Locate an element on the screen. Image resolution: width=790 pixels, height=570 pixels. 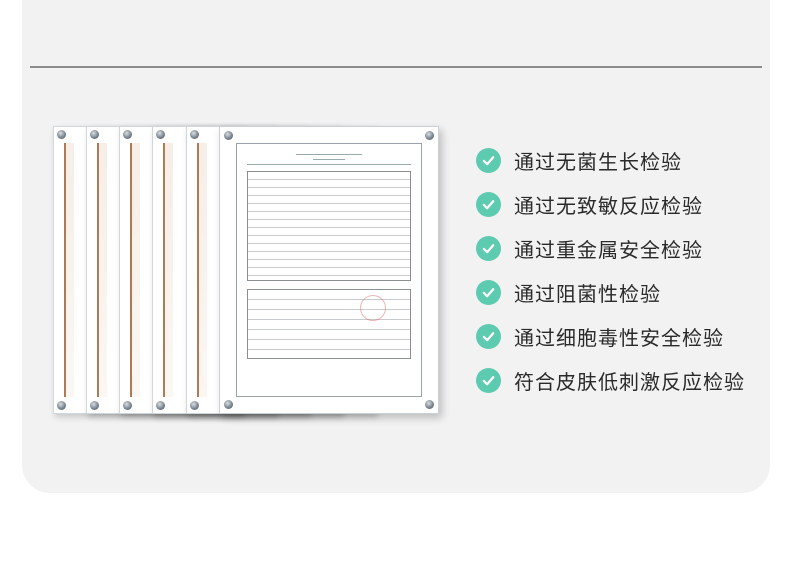
checklist-item-label: 通过细胞毒性安全检验 is located at coordinates (619, 337).